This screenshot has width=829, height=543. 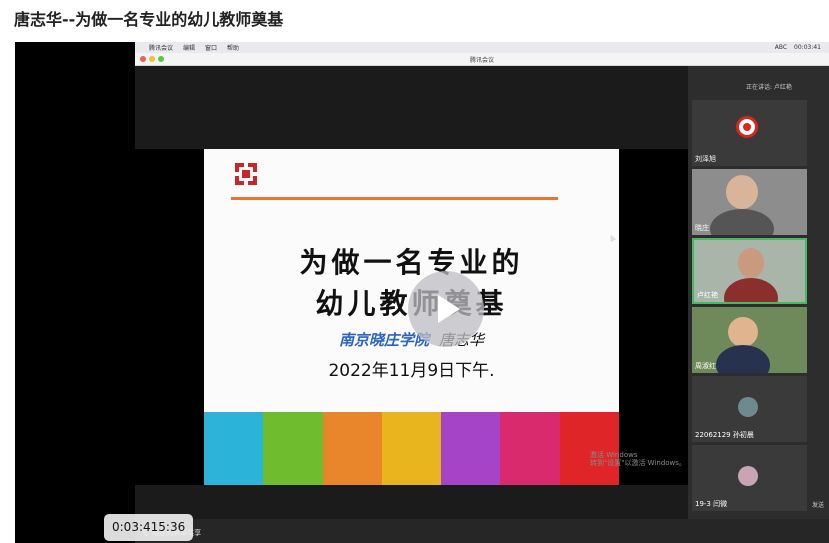 What do you see at coordinates (411, 371) in the screenshot?
I see `slide-date: 2022年11月9日下午.` at bounding box center [411, 371].